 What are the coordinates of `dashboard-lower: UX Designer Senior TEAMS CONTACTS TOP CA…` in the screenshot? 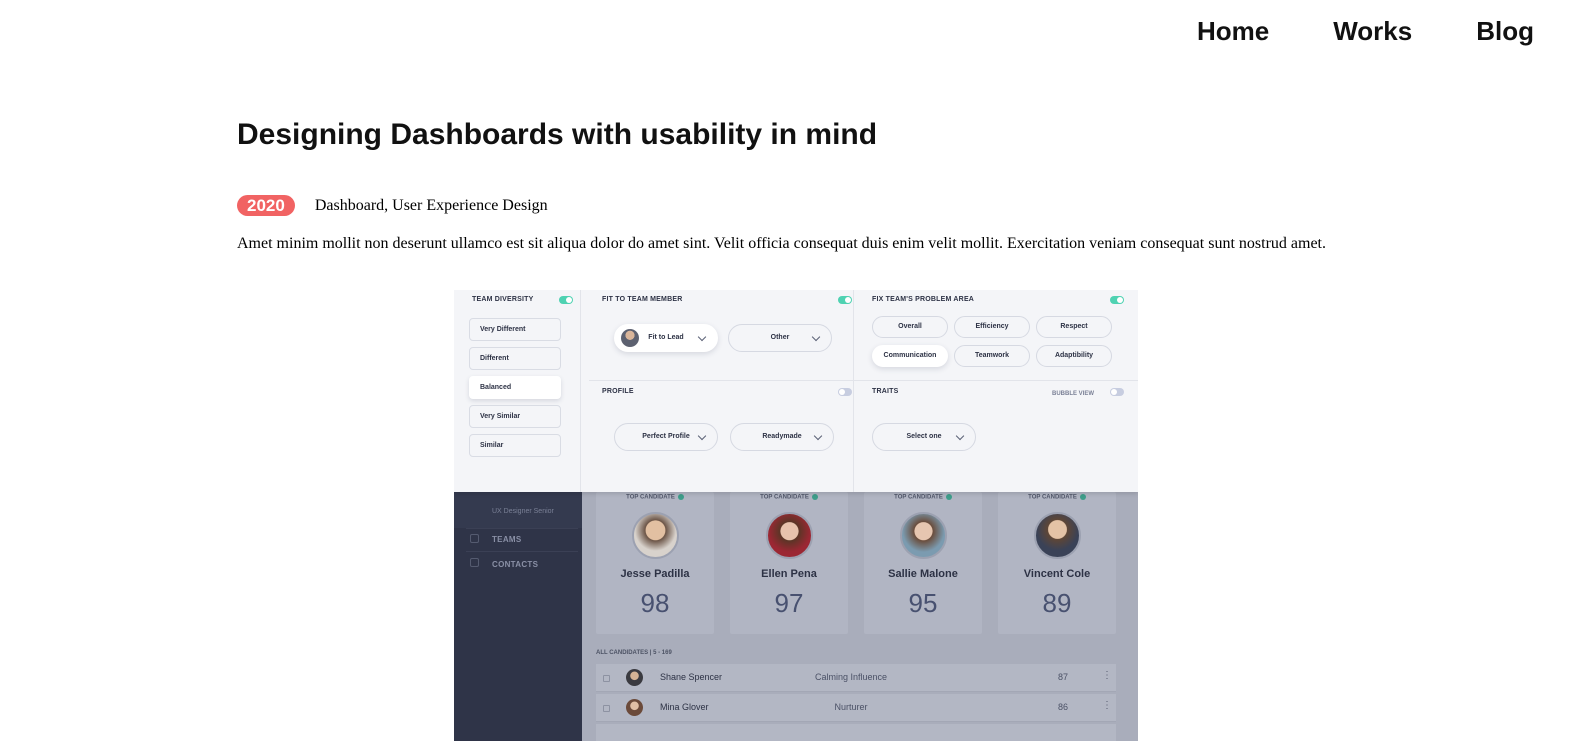 It's located at (796, 616).